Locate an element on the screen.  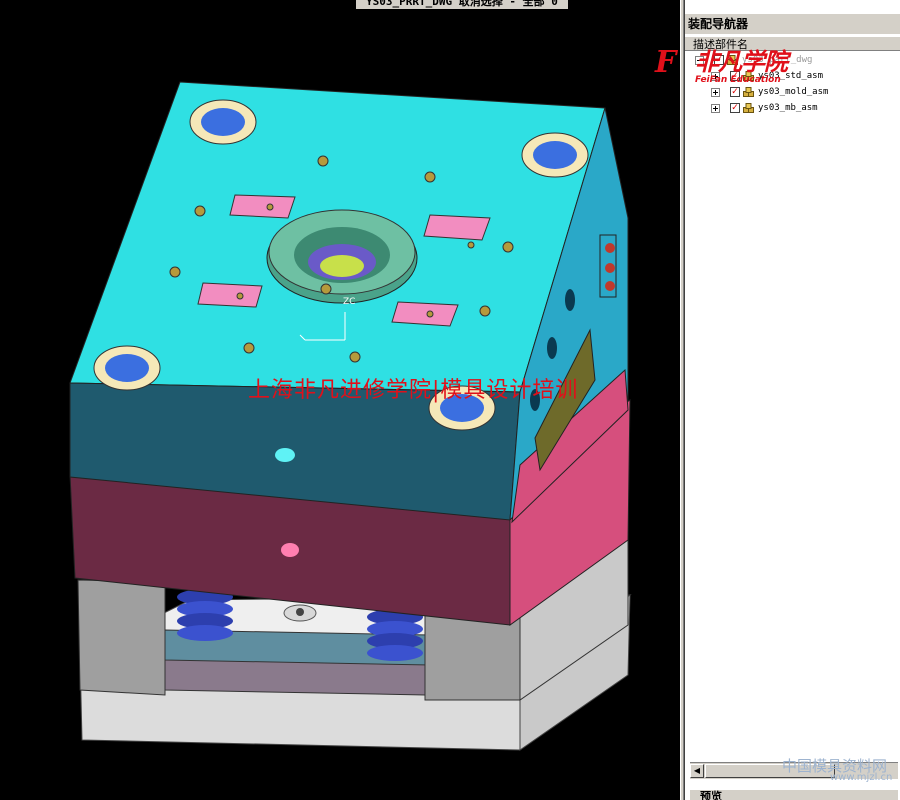
guide-bushing-tr is located at coordinates (555, 155).